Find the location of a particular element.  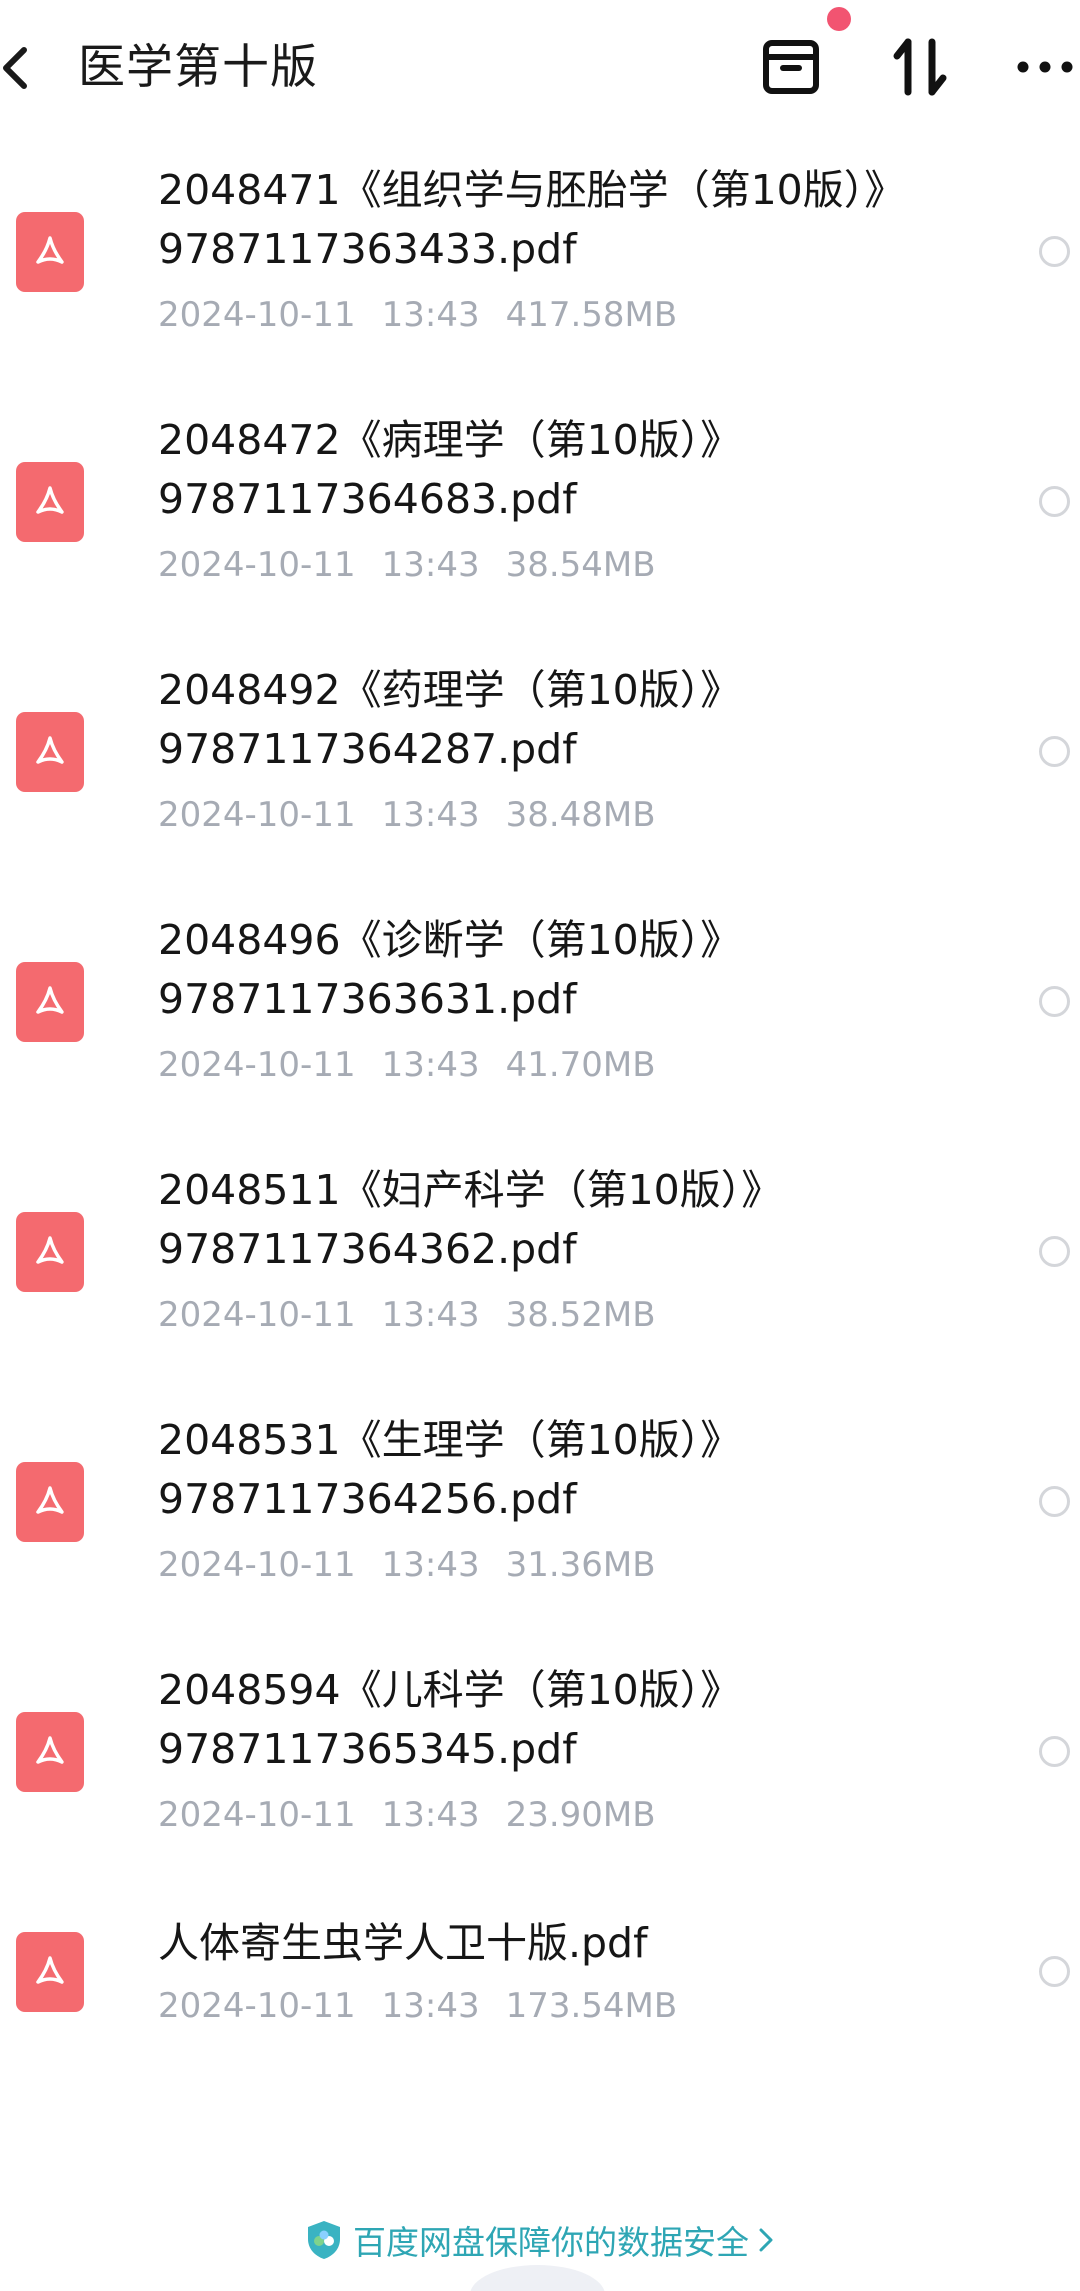

sort-arrows-icon is located at coordinates (920, 67).